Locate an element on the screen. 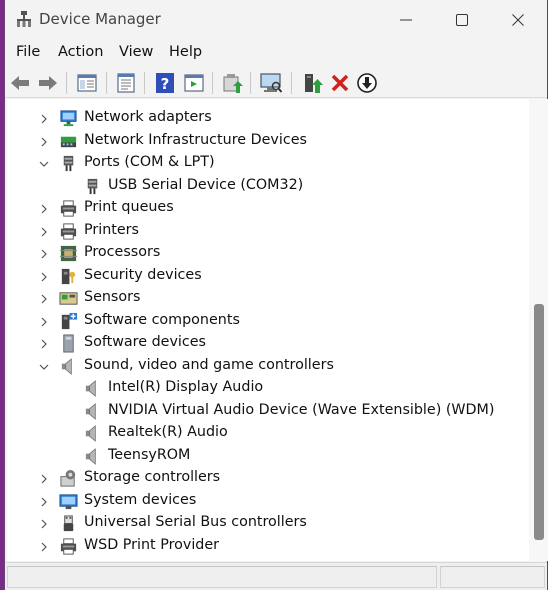  vertical-scrollbar is located at coordinates (538, 330).